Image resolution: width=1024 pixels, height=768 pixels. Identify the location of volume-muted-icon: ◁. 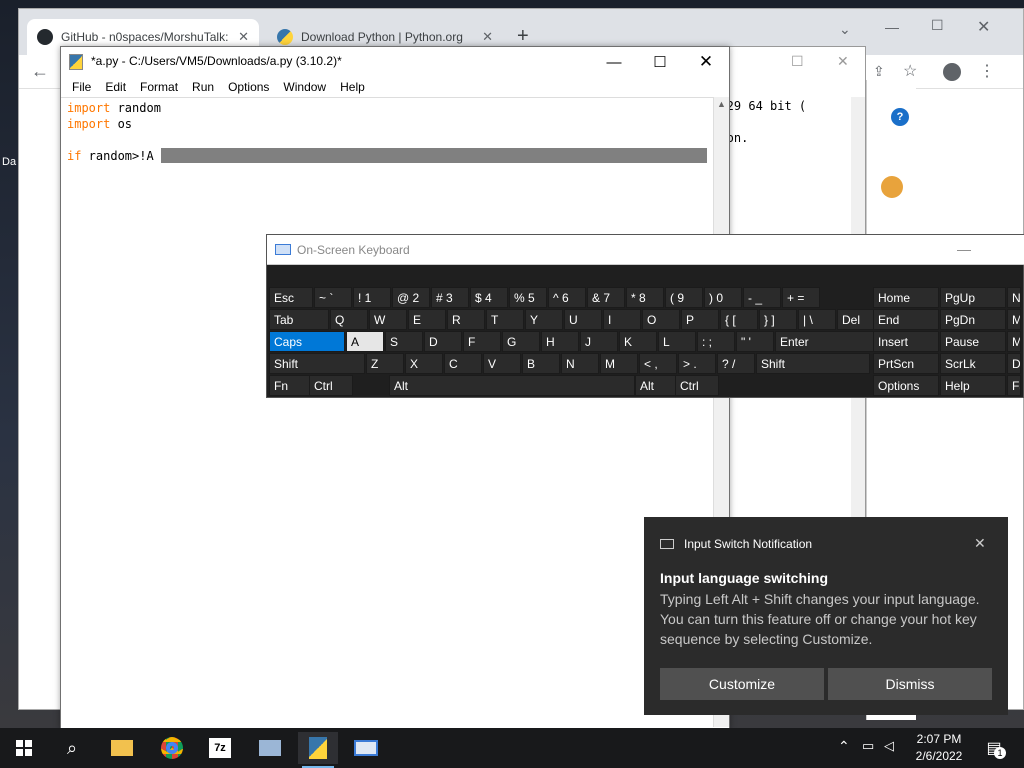
(889, 746).